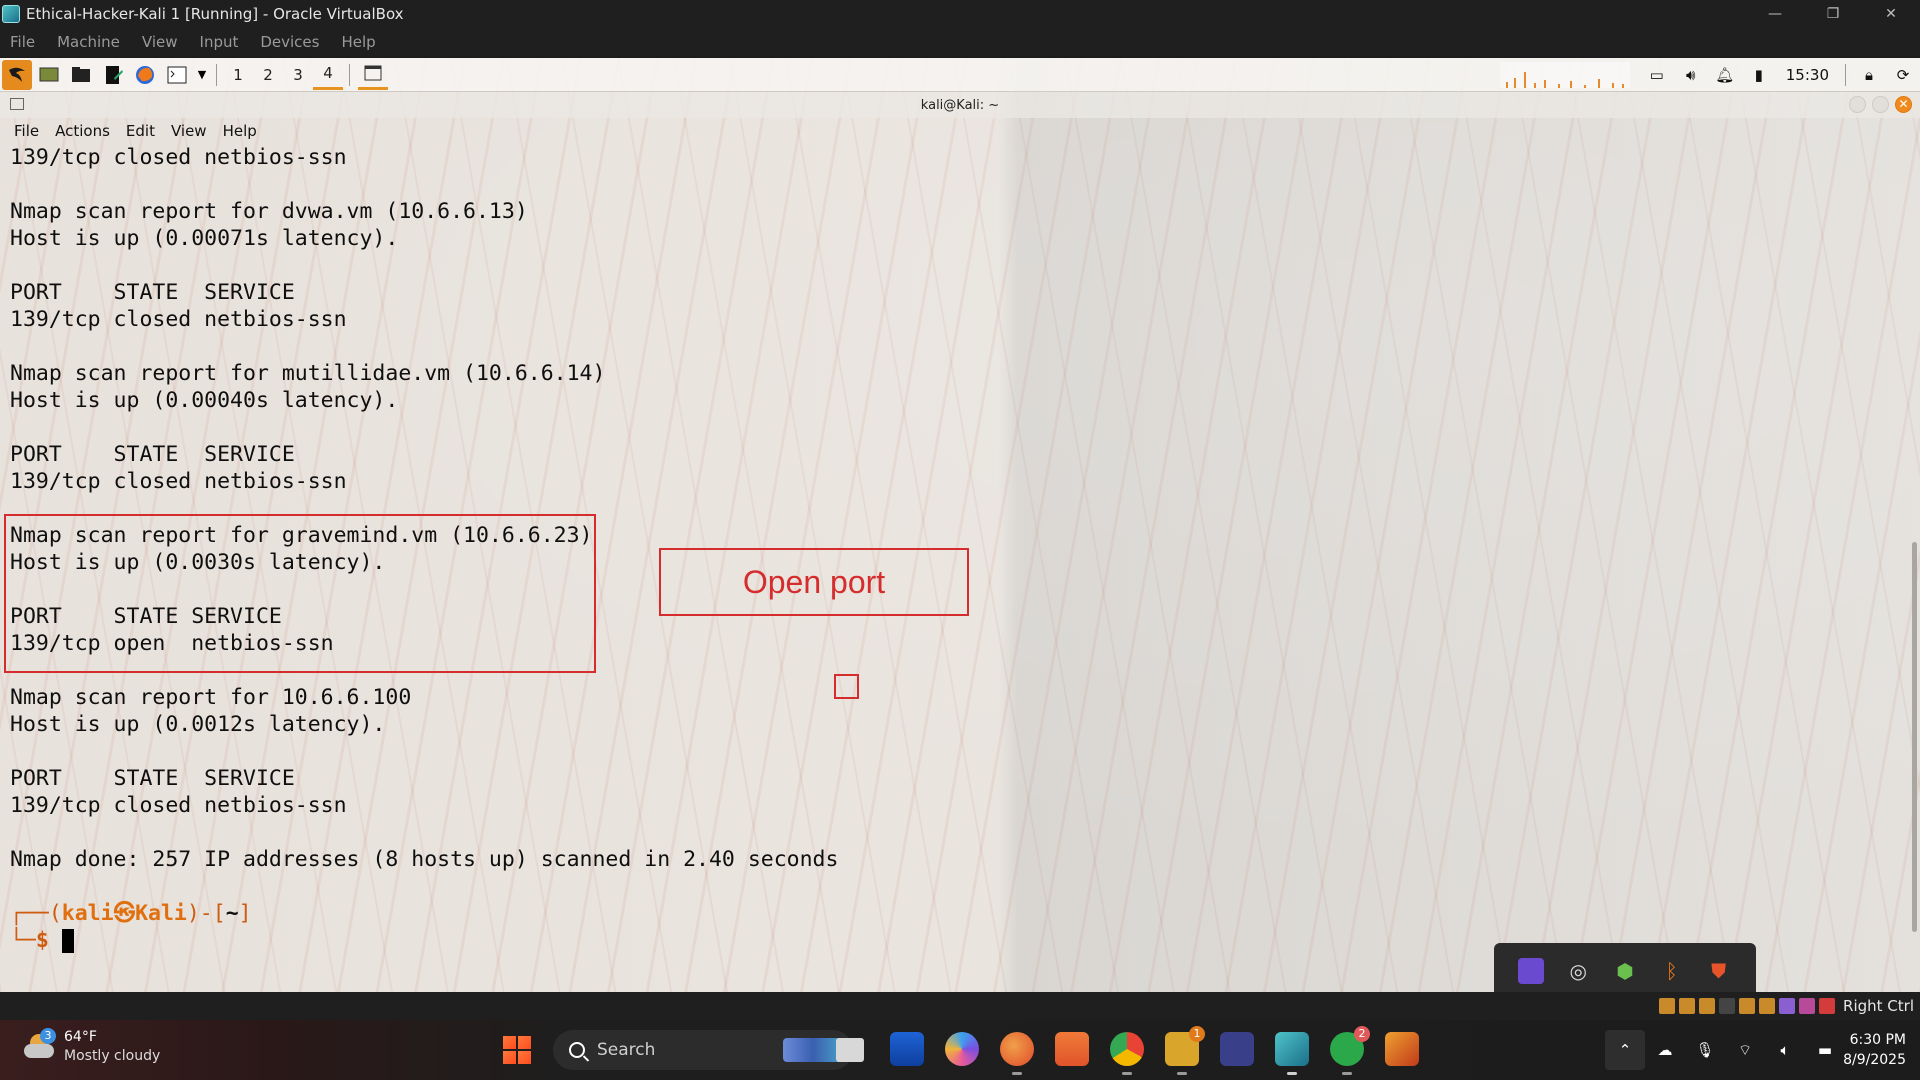 The image size is (1920, 1080). Describe the element at coordinates (269, 211) in the screenshot. I see `output-line: Nmap scan report for dvwa.vm (10.6.6.13)` at that location.